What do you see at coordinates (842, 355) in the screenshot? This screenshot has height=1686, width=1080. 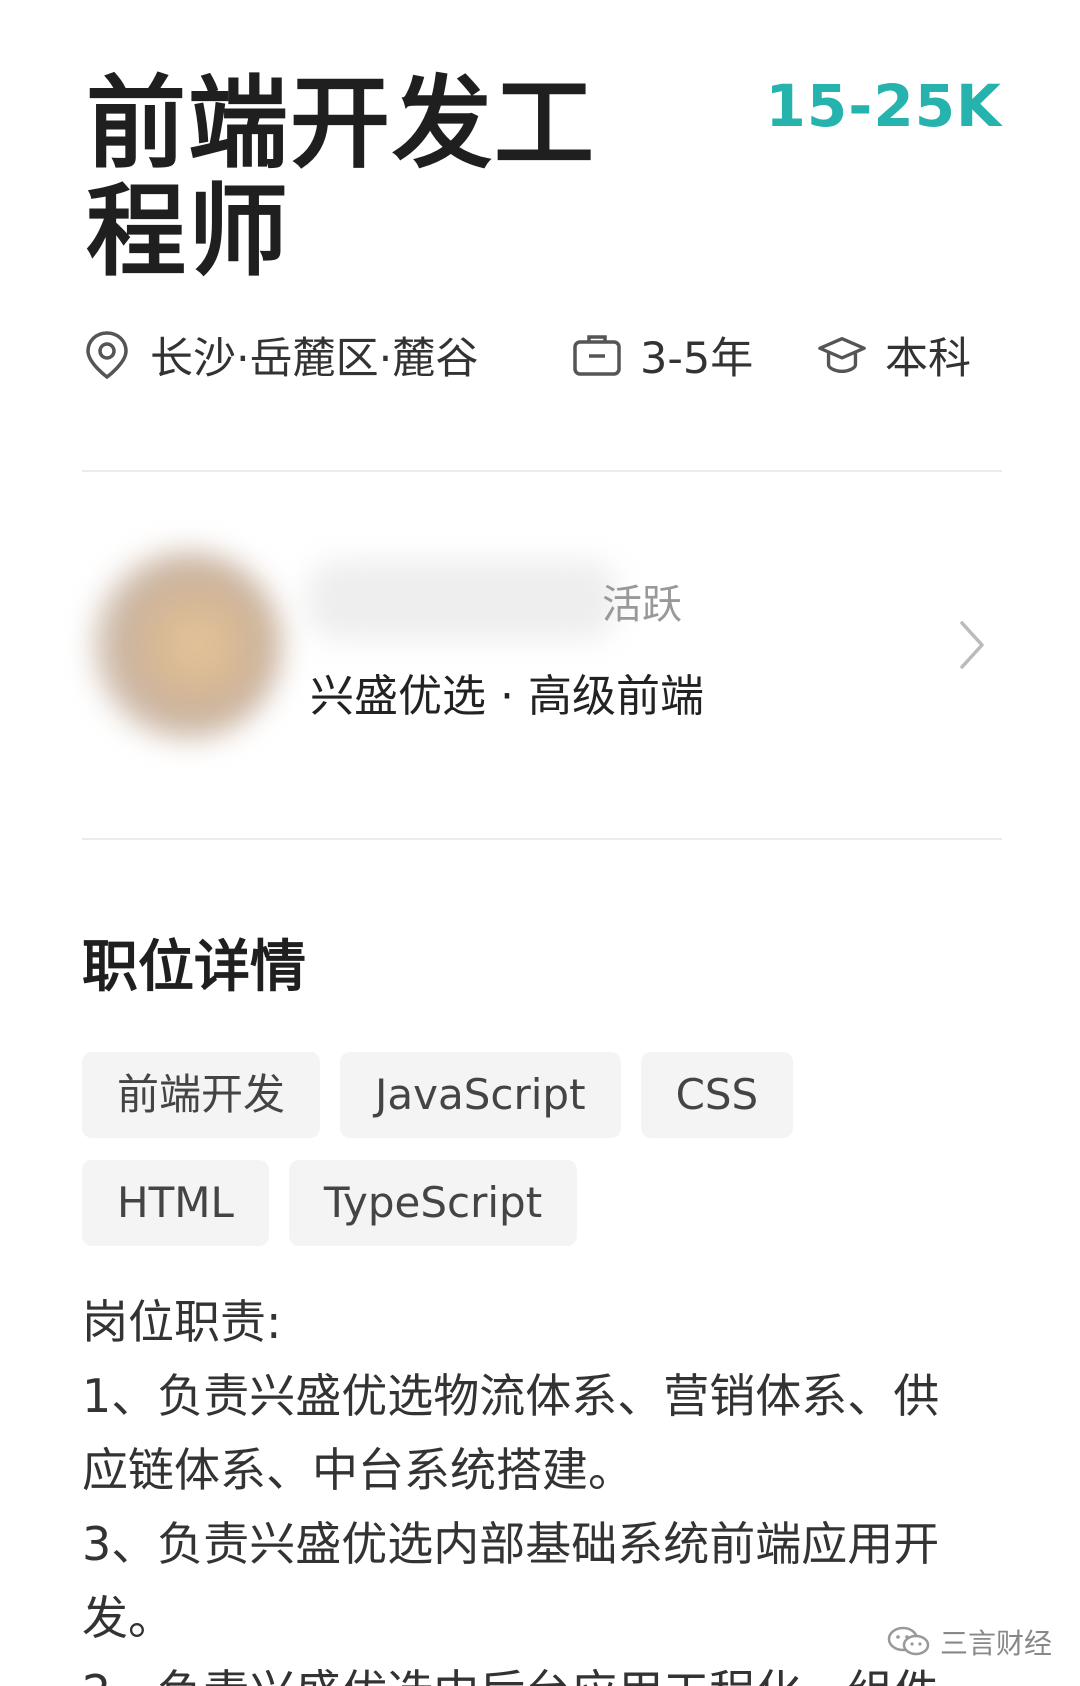 I see `graduation-cap-icon` at bounding box center [842, 355].